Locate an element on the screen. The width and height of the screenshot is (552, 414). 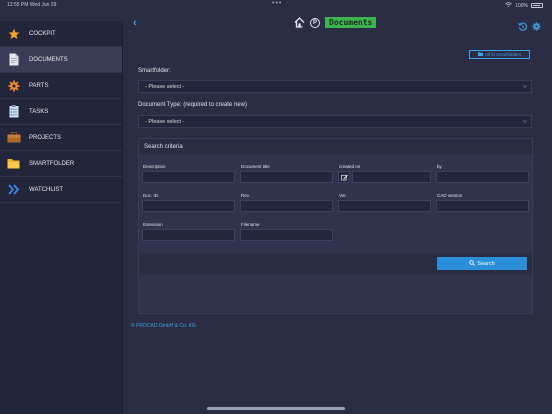
search-action-row: Search is located at coordinates (335, 264).